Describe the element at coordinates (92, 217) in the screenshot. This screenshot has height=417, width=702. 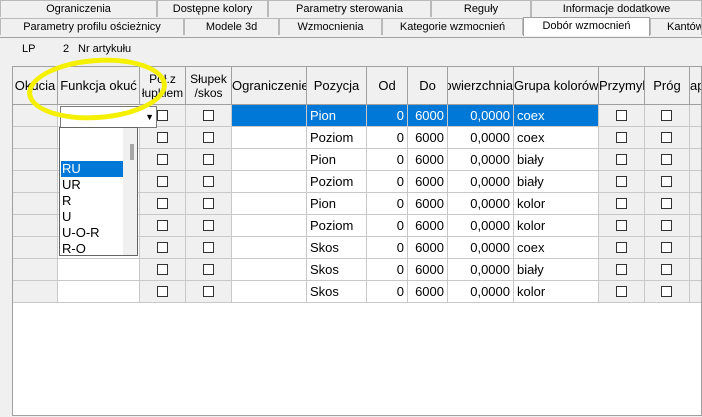
I see `dropdown-option-u: U` at that location.